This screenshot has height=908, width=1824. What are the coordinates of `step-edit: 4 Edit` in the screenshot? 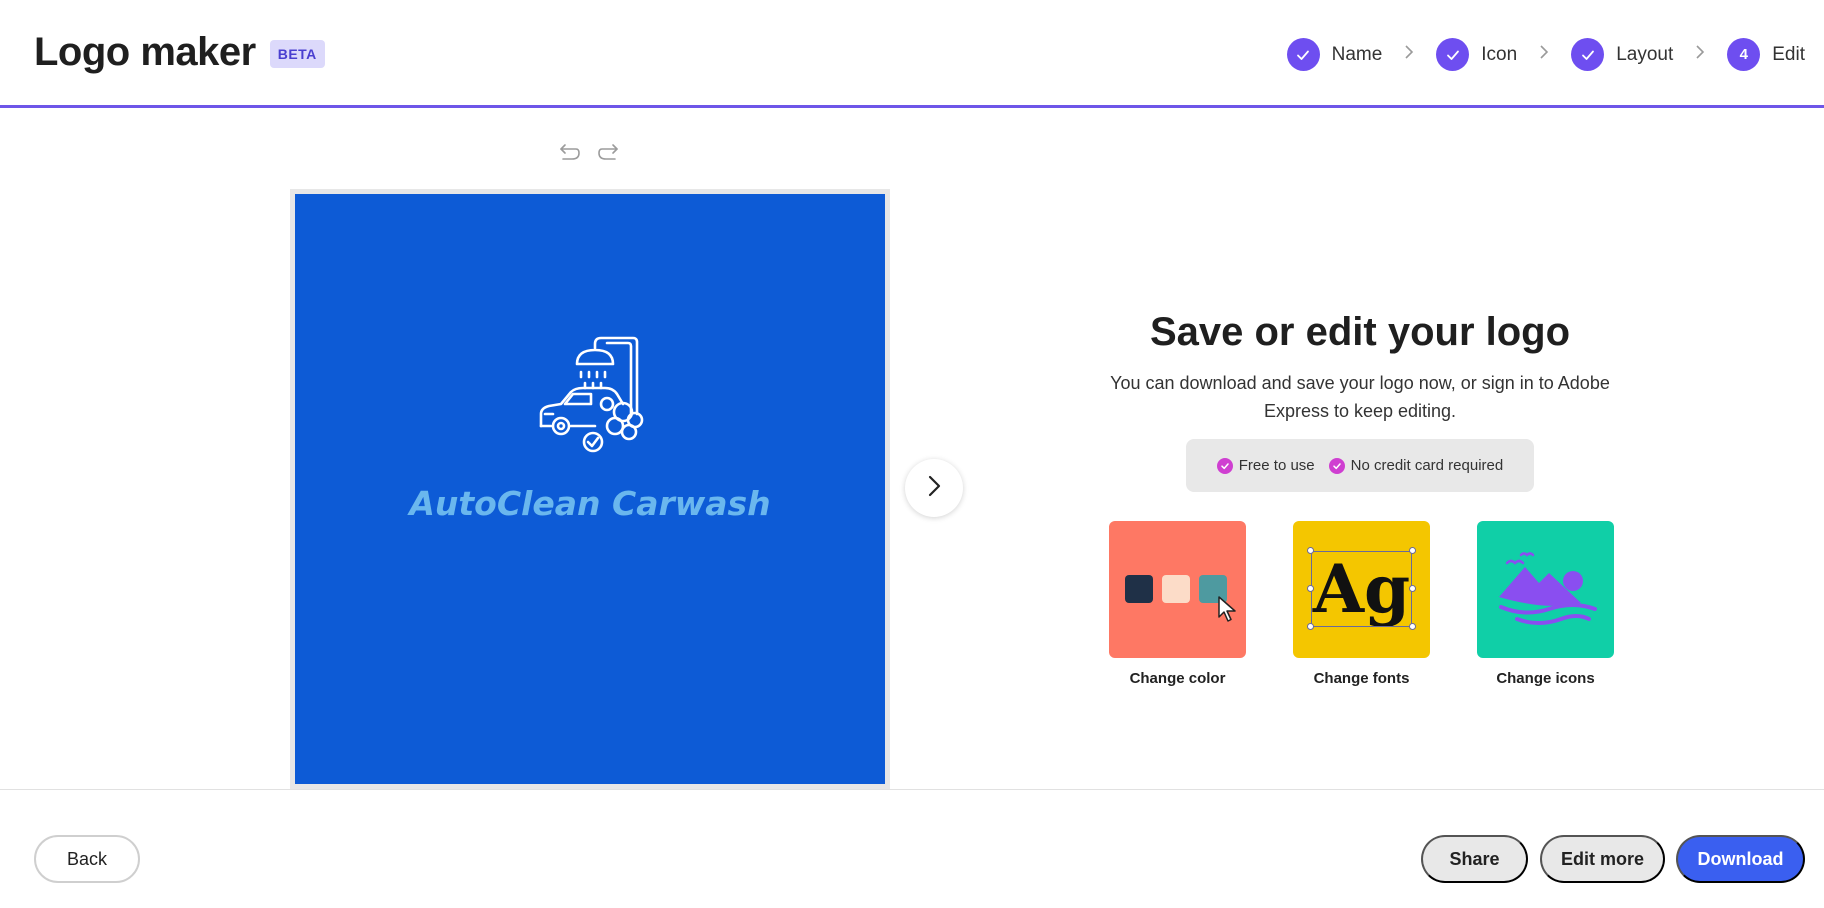 It's located at (1766, 54).